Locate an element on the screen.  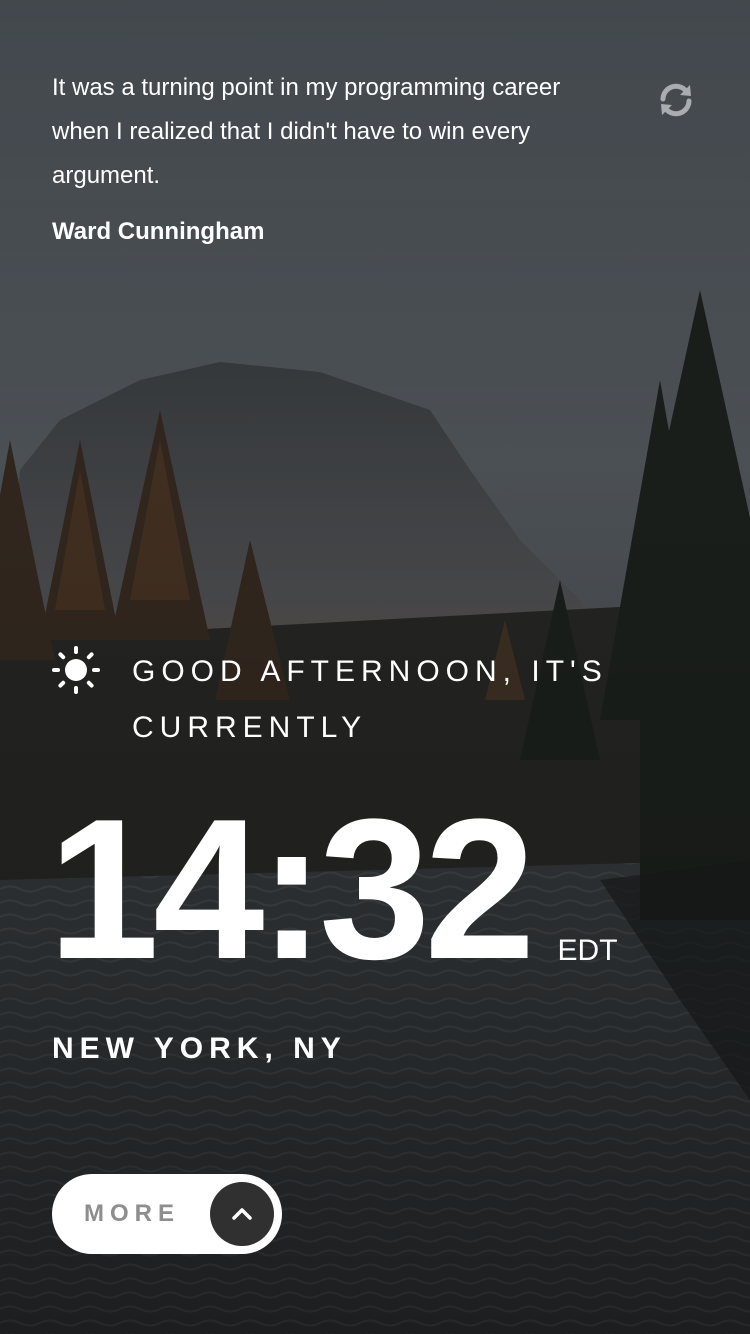
quote-author: Ward Cunningham is located at coordinates (158, 231).